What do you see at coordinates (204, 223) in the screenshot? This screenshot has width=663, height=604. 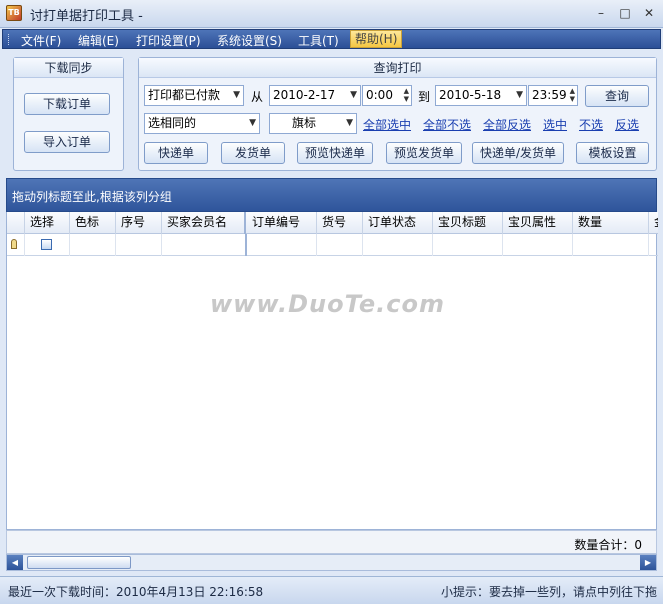 I see `column-buyer: 买家会员名` at bounding box center [204, 223].